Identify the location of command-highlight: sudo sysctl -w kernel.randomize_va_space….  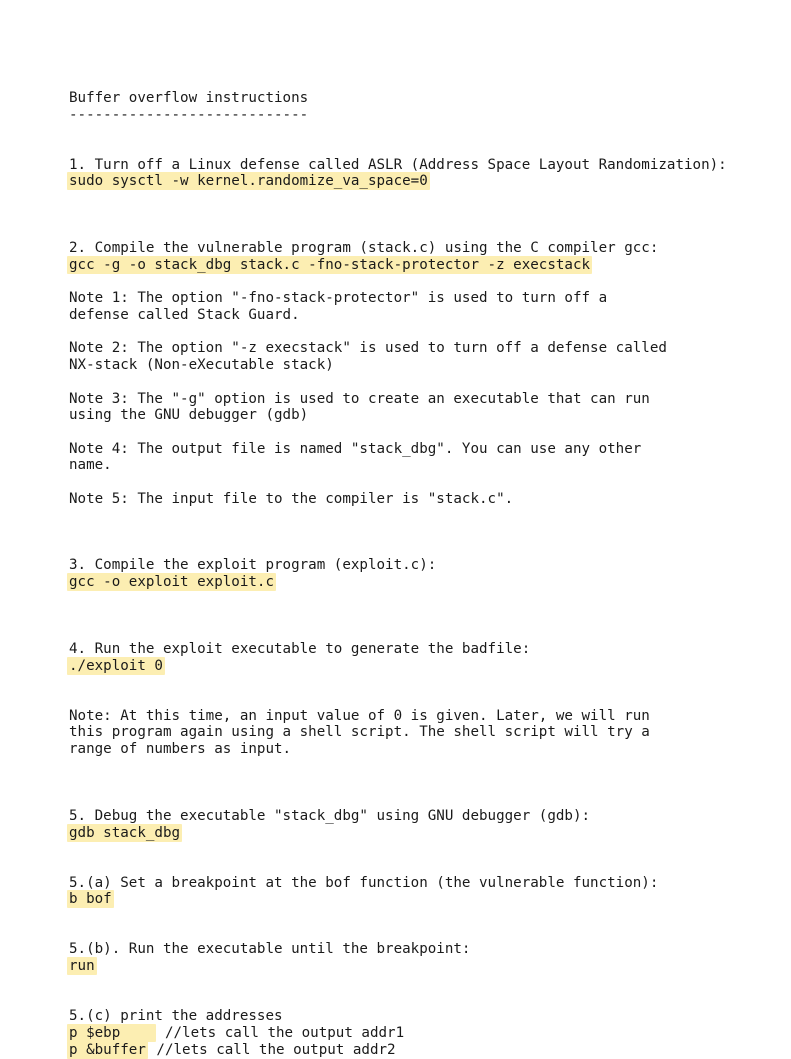
(248, 181).